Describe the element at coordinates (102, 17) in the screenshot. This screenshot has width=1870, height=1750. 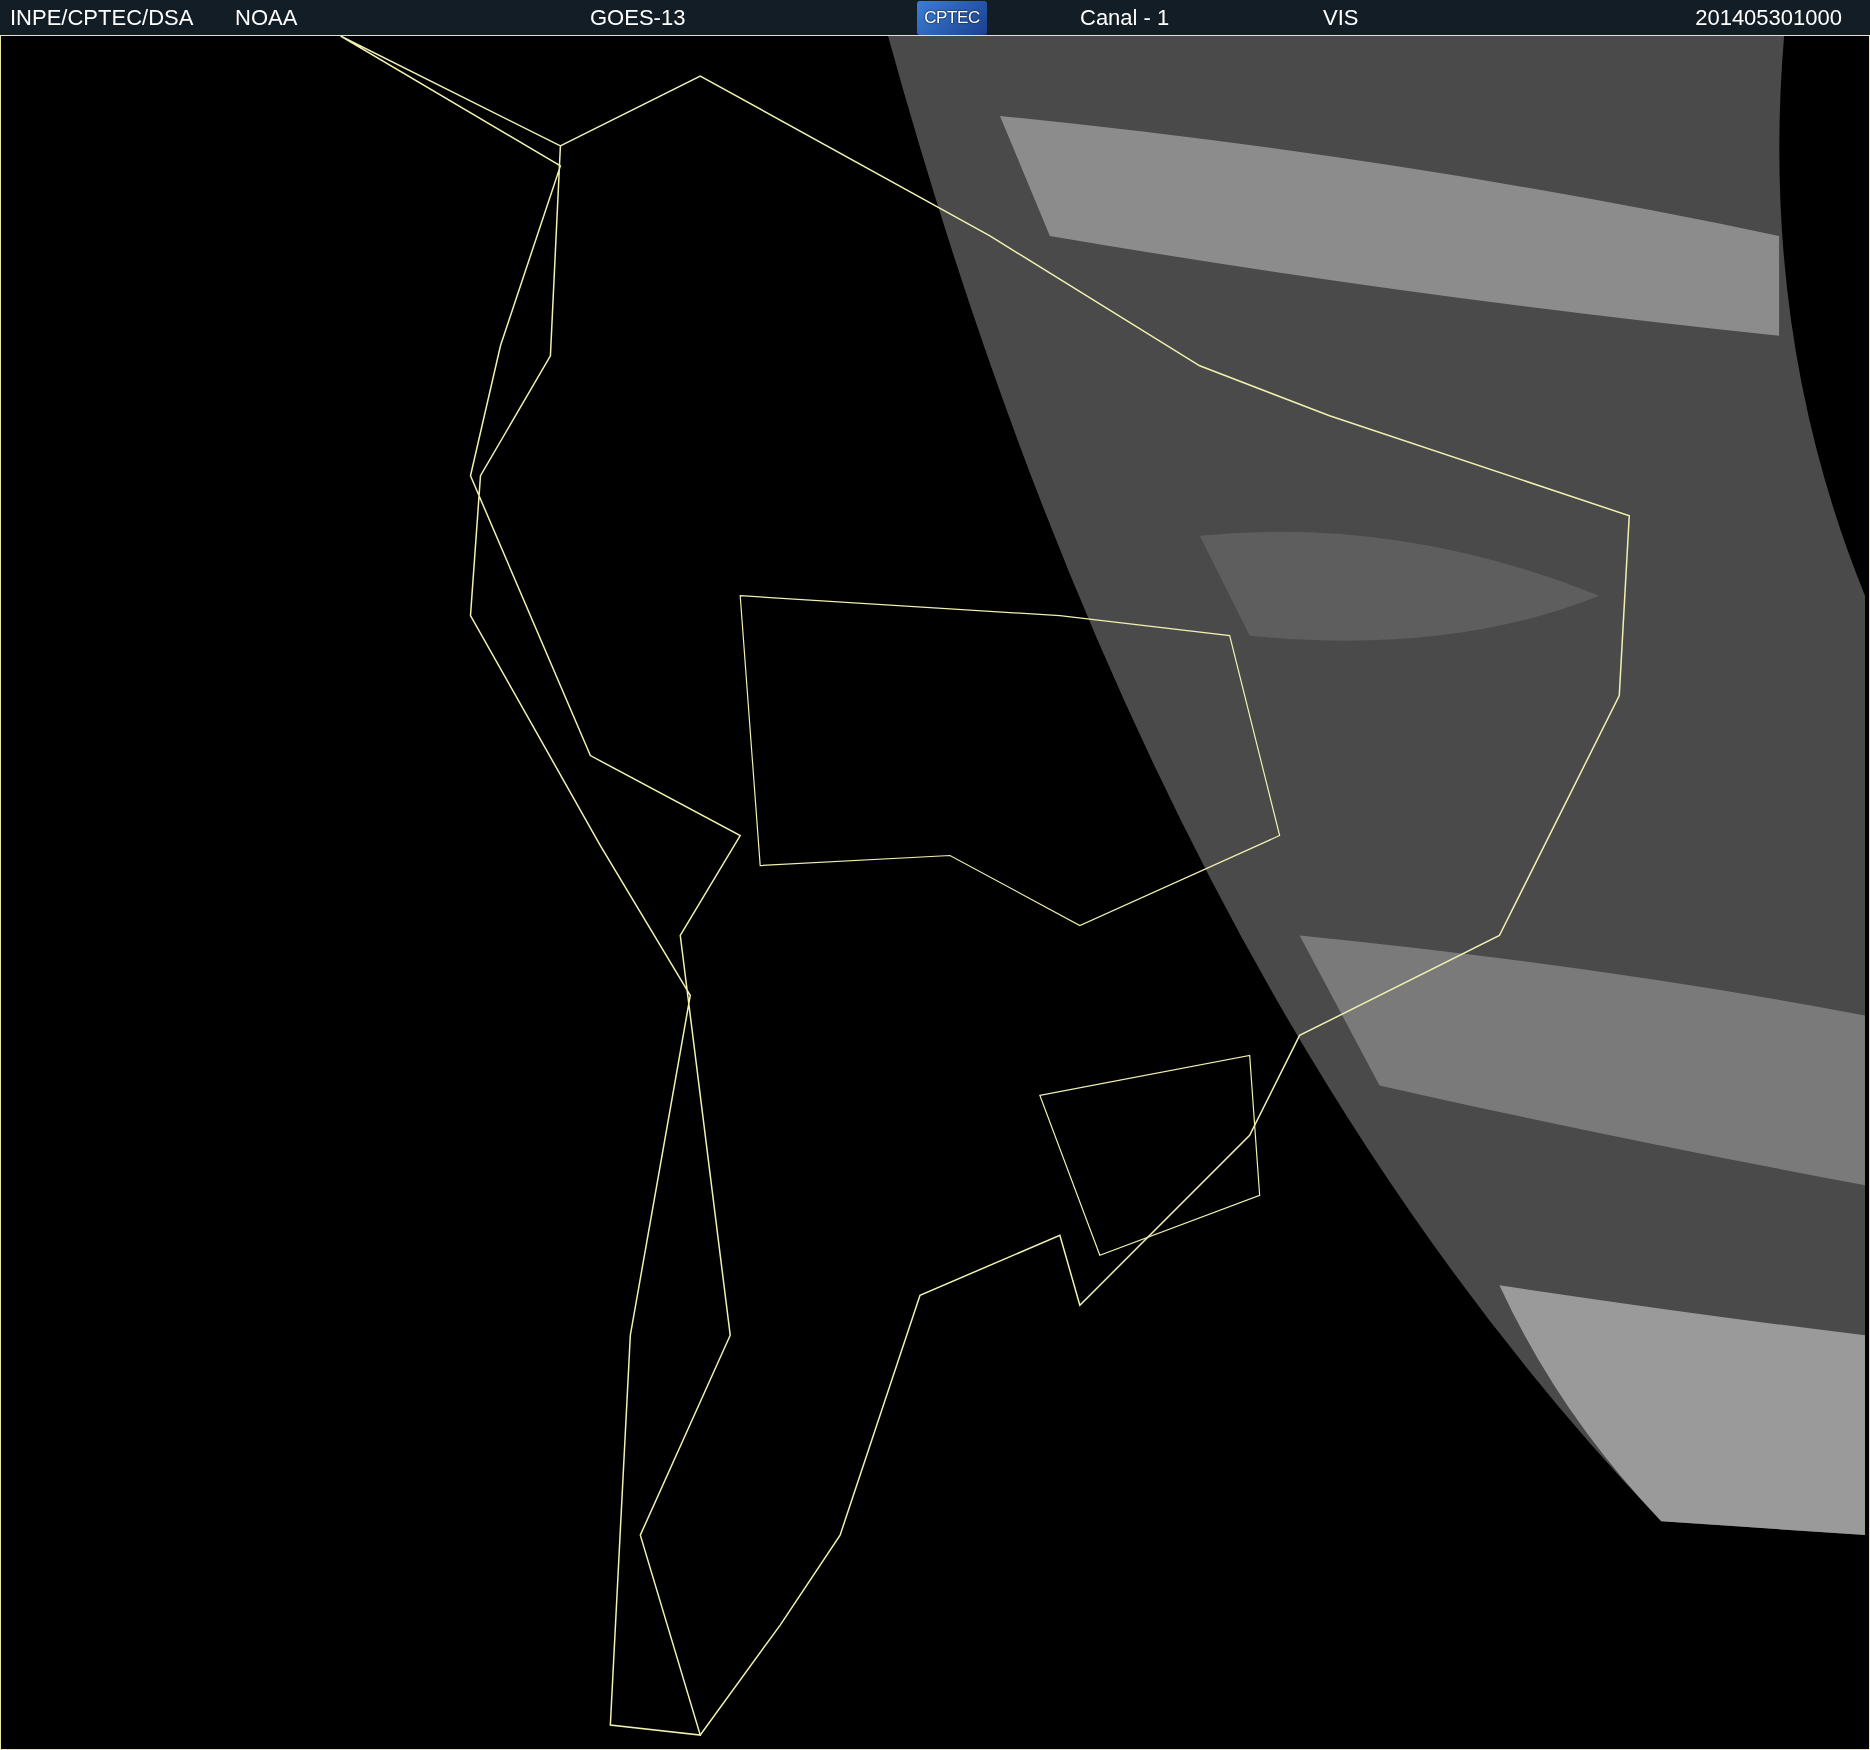
I see `header-label: INPE/CPTEC/DSA` at that location.